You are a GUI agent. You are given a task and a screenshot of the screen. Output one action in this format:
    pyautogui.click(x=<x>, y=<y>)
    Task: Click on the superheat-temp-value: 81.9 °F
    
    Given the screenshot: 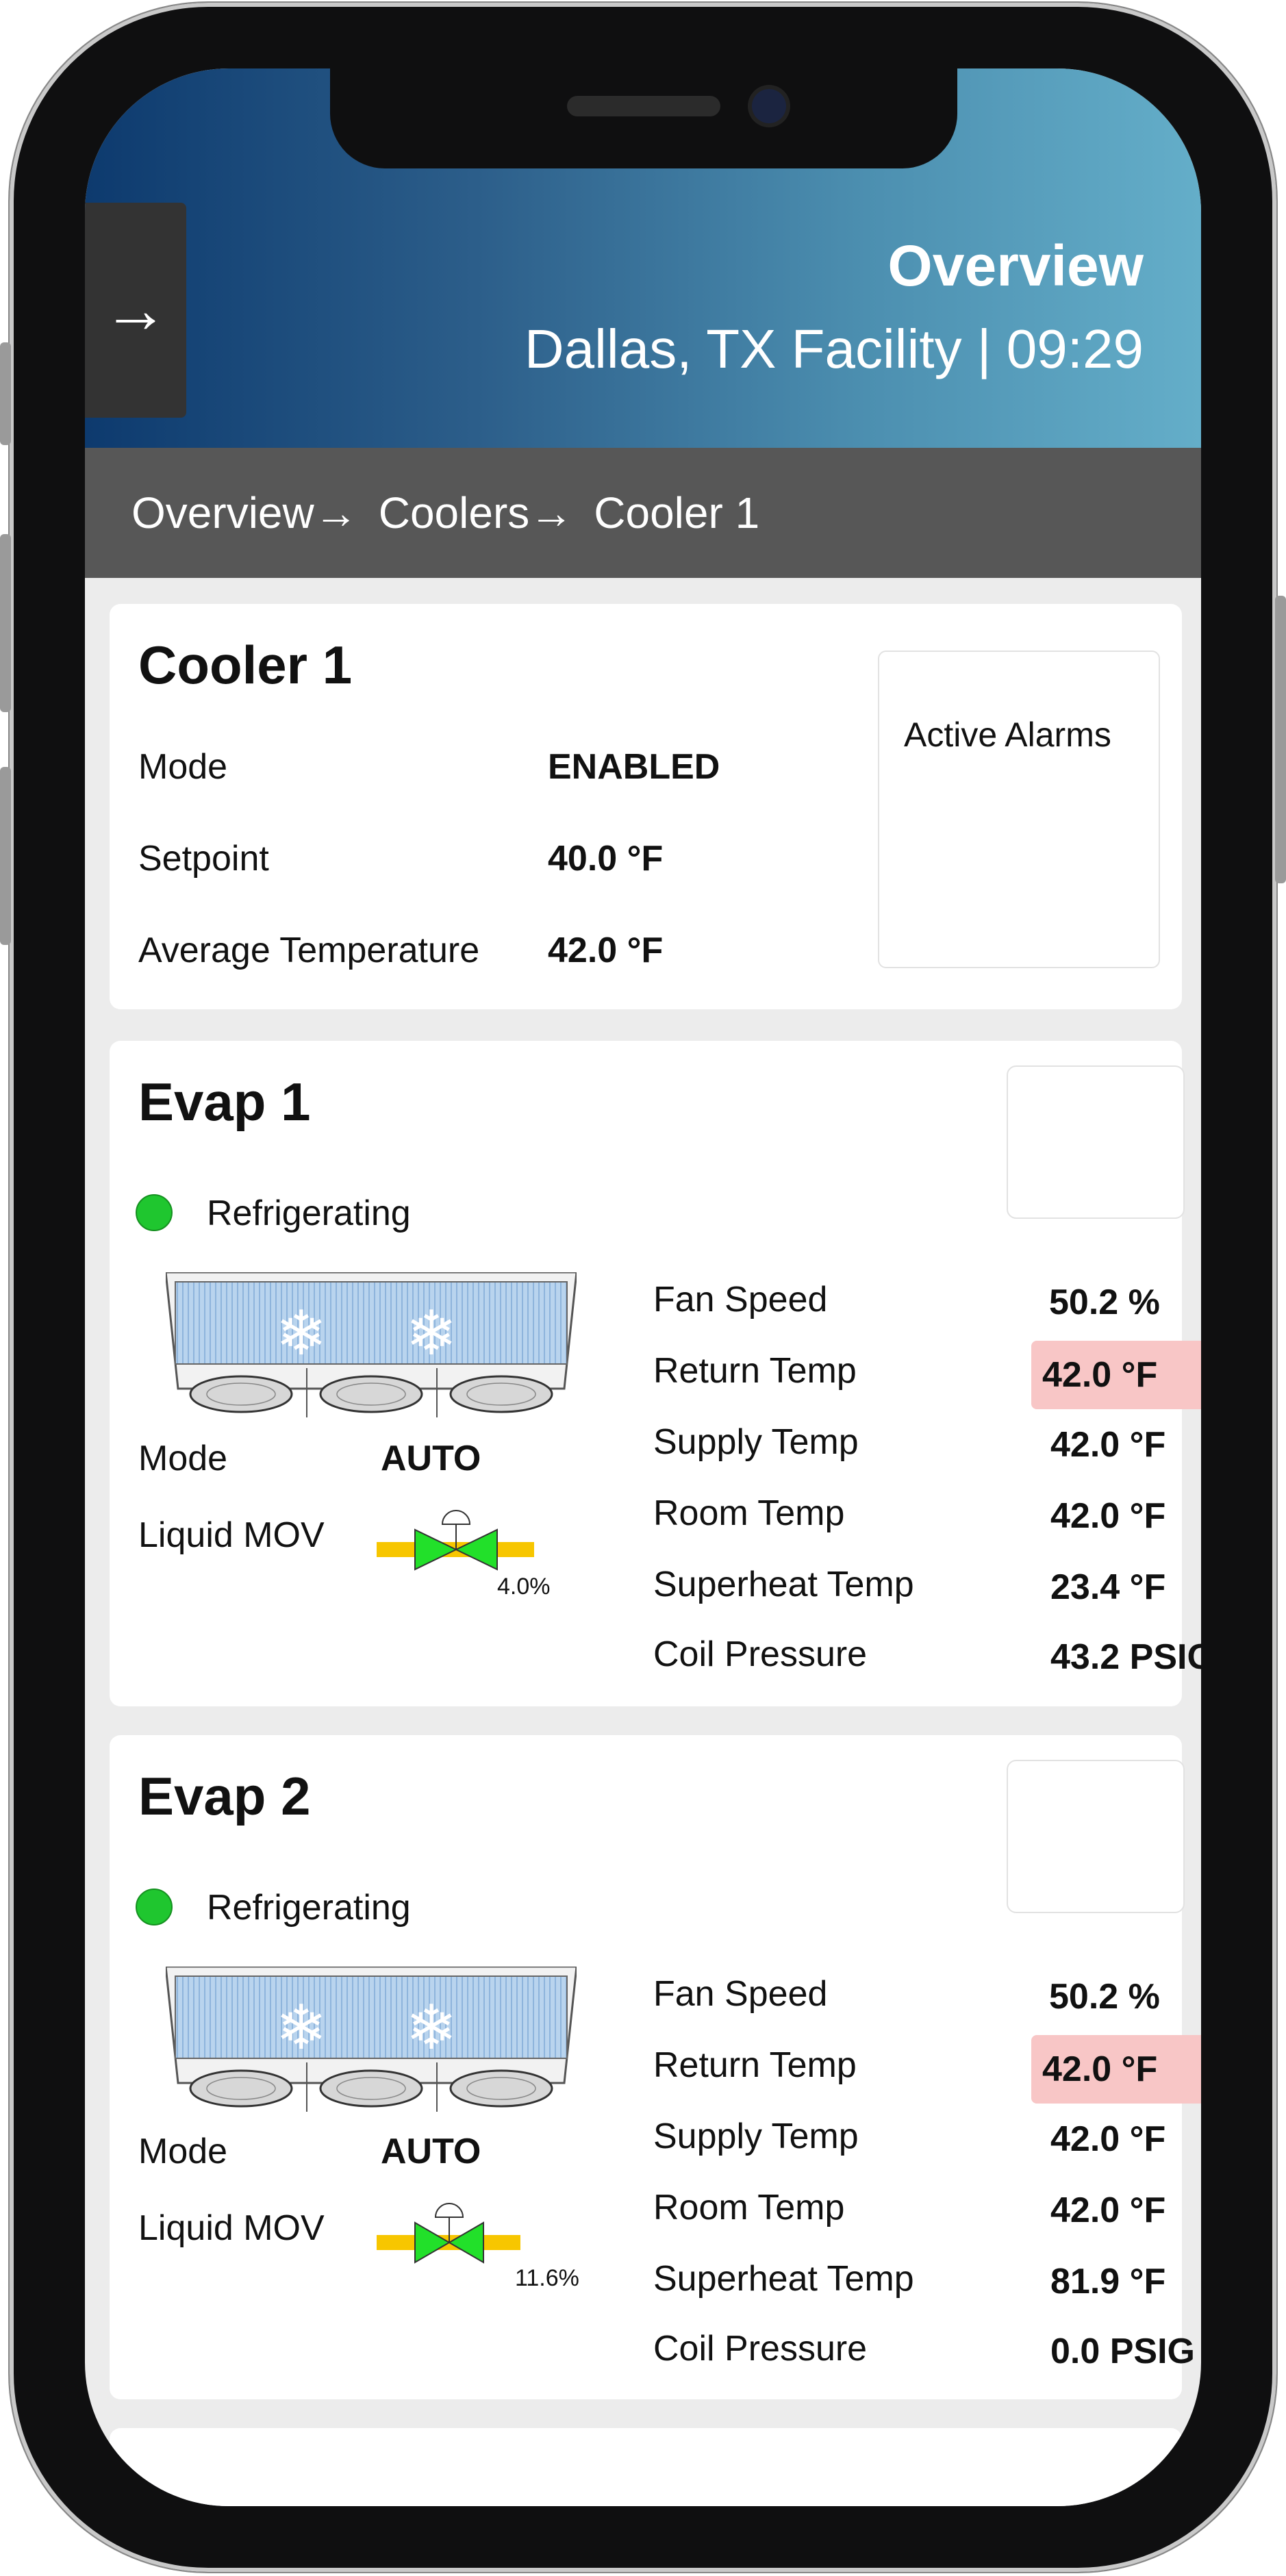 What is the action you would take?
    pyautogui.click(x=1108, y=2281)
    